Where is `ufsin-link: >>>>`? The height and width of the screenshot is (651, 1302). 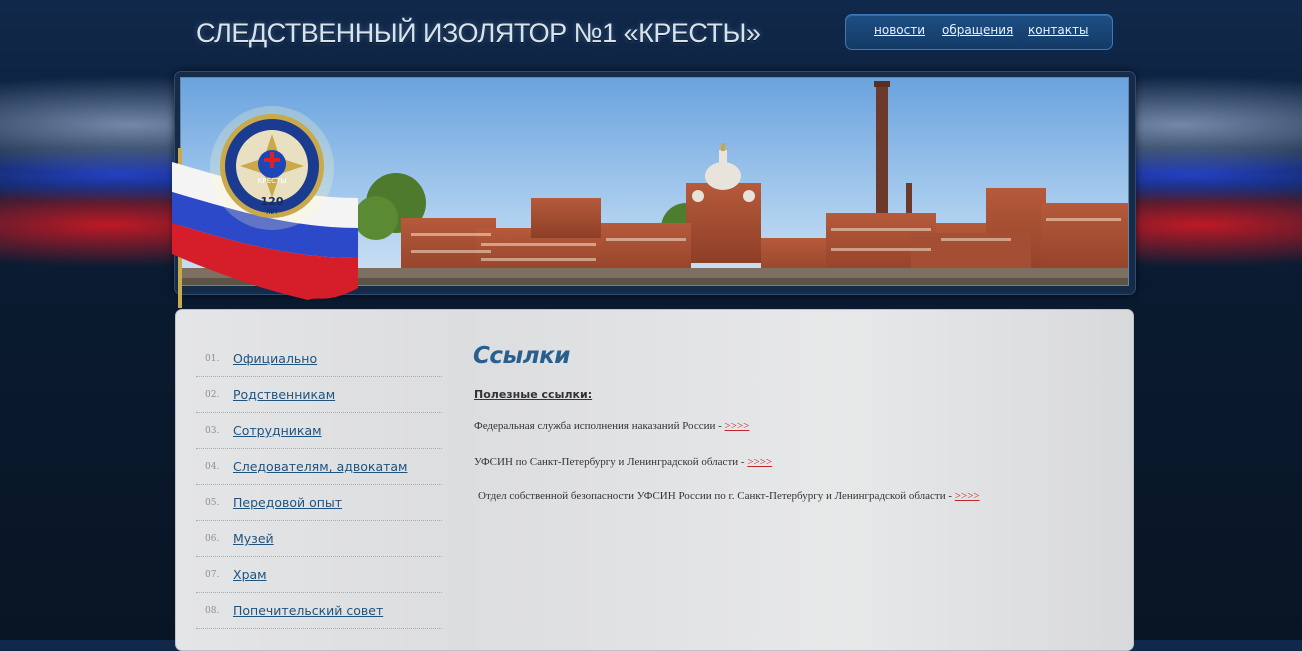 ufsin-link: >>>> is located at coordinates (759, 462).